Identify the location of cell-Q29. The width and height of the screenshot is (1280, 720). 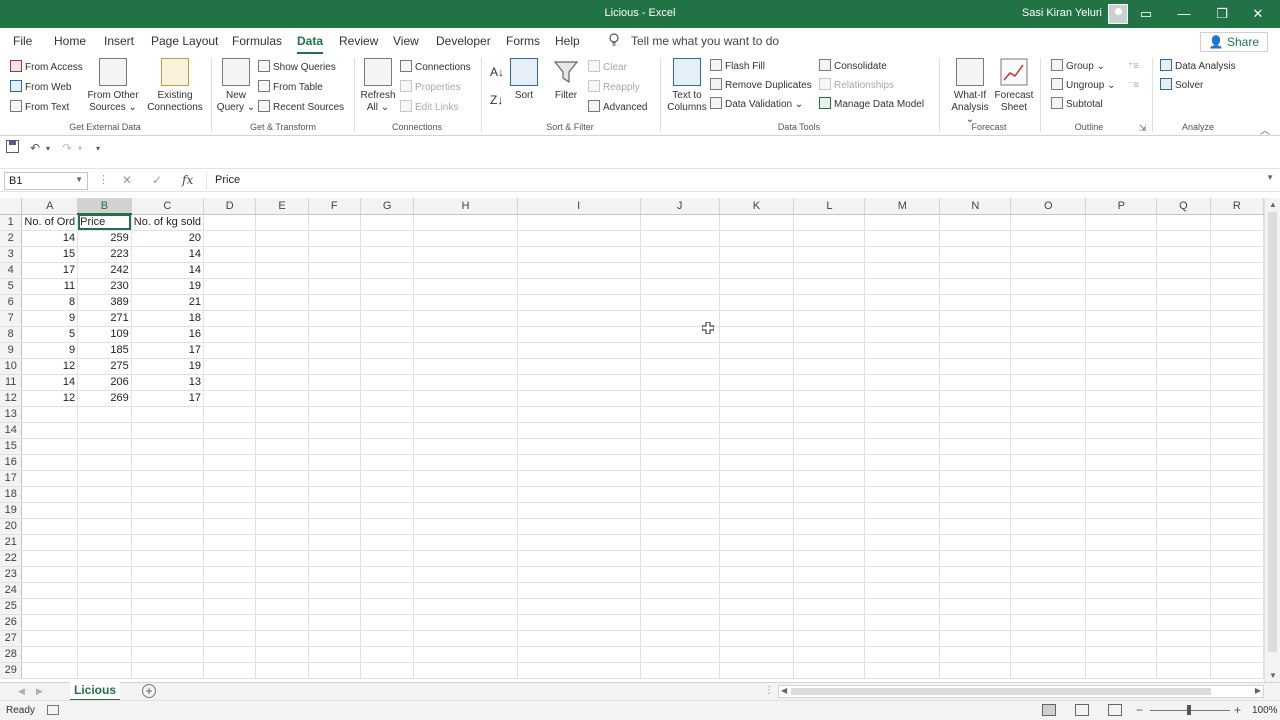
(1183, 670).